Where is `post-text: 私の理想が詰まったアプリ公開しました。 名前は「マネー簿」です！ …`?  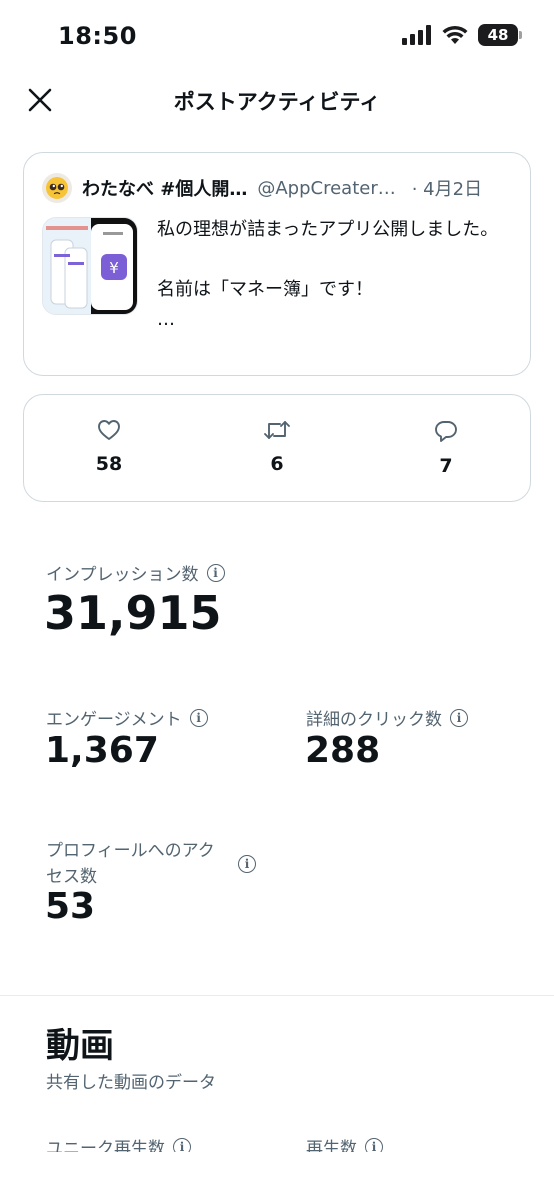
post-text: 私の理想が詰まったアプリ公開しました。 名前は「マネー簿」です！ … is located at coordinates (328, 274).